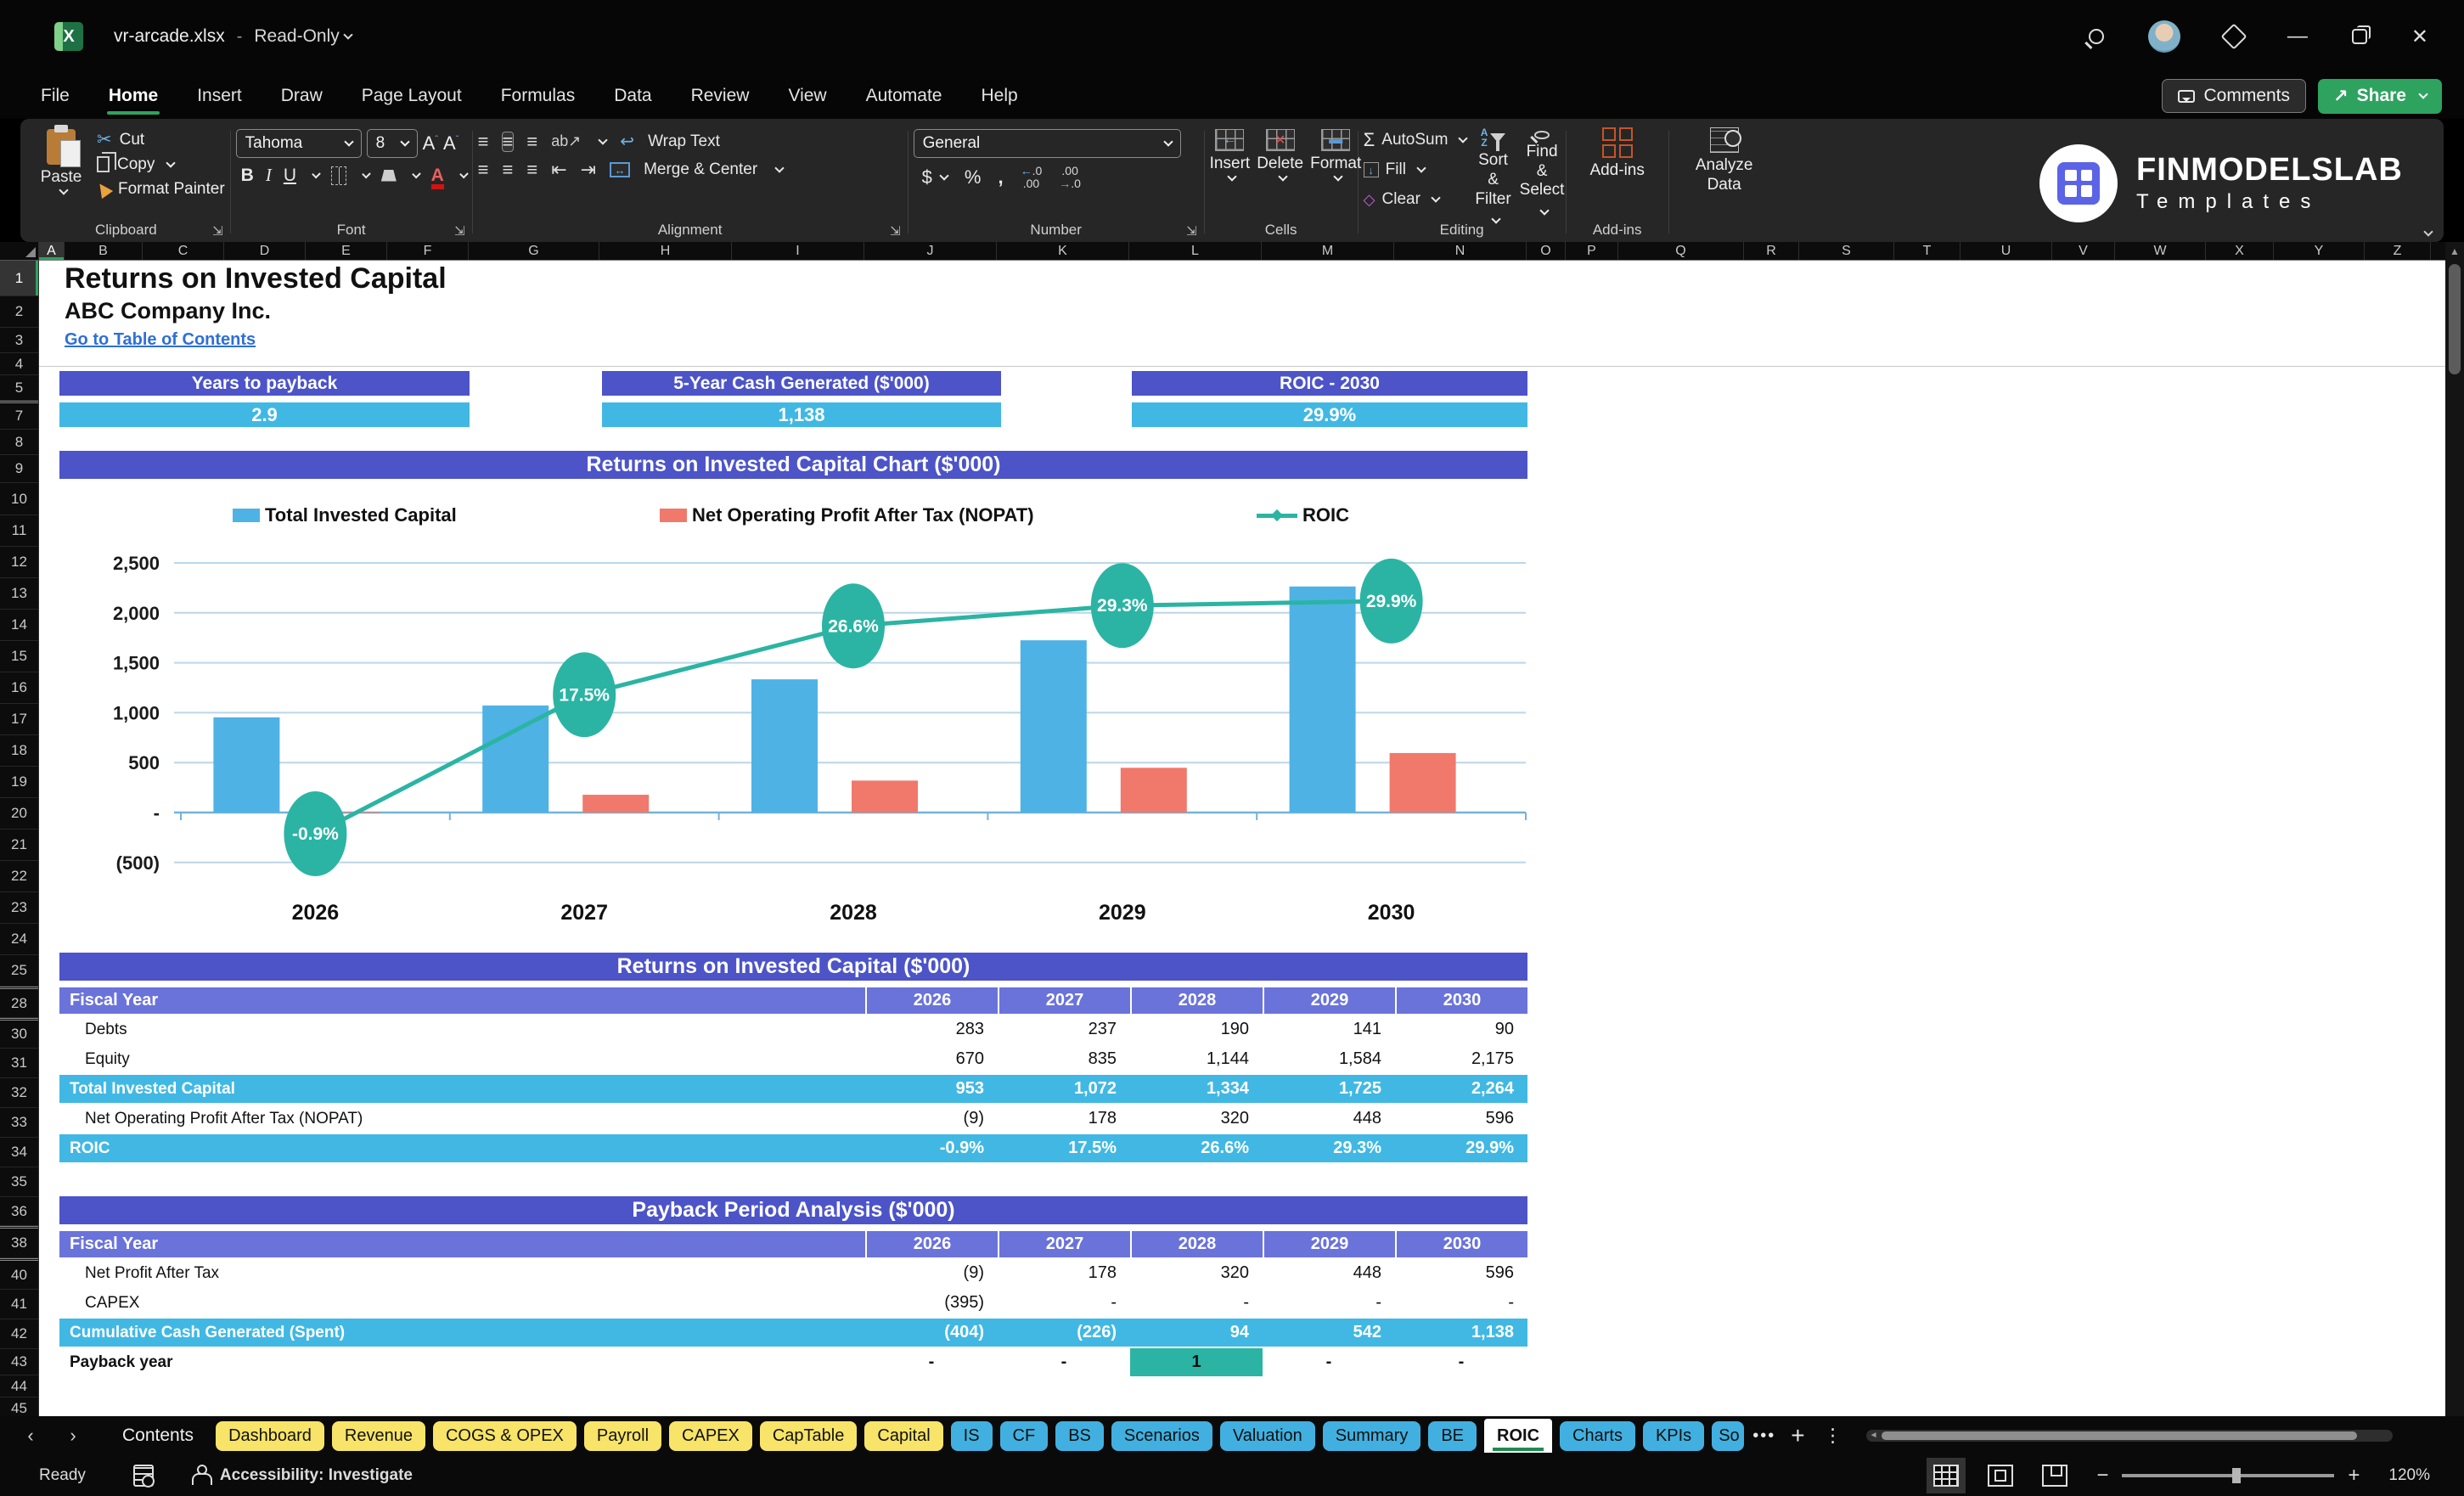 This screenshot has height=1496, width=2464. What do you see at coordinates (19, 388) in the screenshot?
I see `row-header-5: 5` at bounding box center [19, 388].